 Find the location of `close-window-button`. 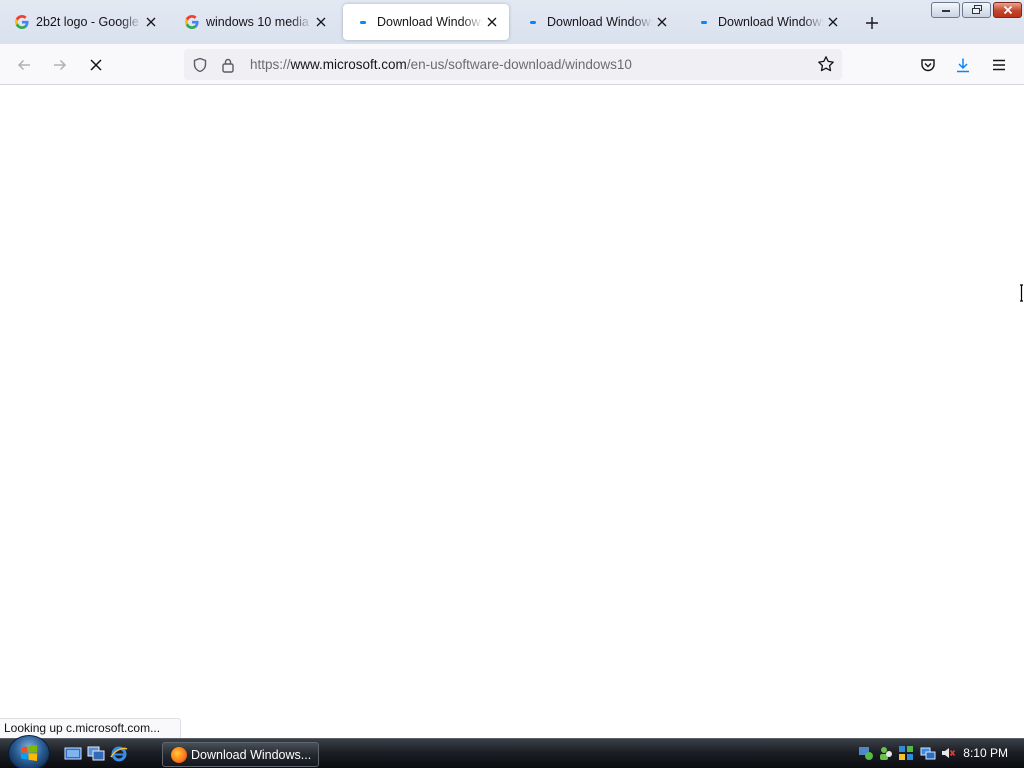

close-window-button is located at coordinates (1007, 10).